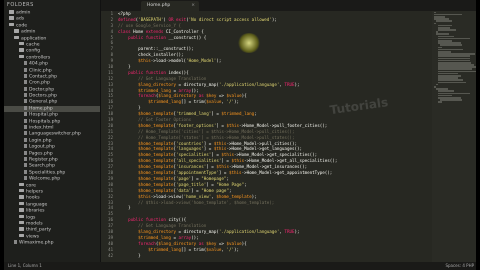  Describe the element at coordinates (32, 236) in the screenshot. I see `tree-item-label: views` at that location.